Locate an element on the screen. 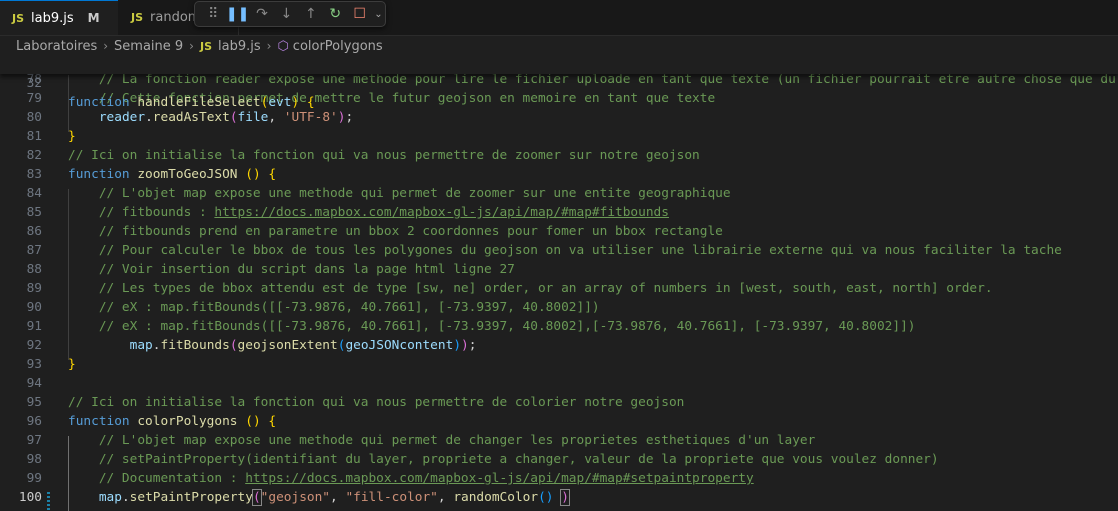 This screenshot has height=511, width=1118. debug-toolbar: ⠿ ❚❚ ↷ ↓ ↑ ↻ ☐ ⌄ is located at coordinates (290, 14).